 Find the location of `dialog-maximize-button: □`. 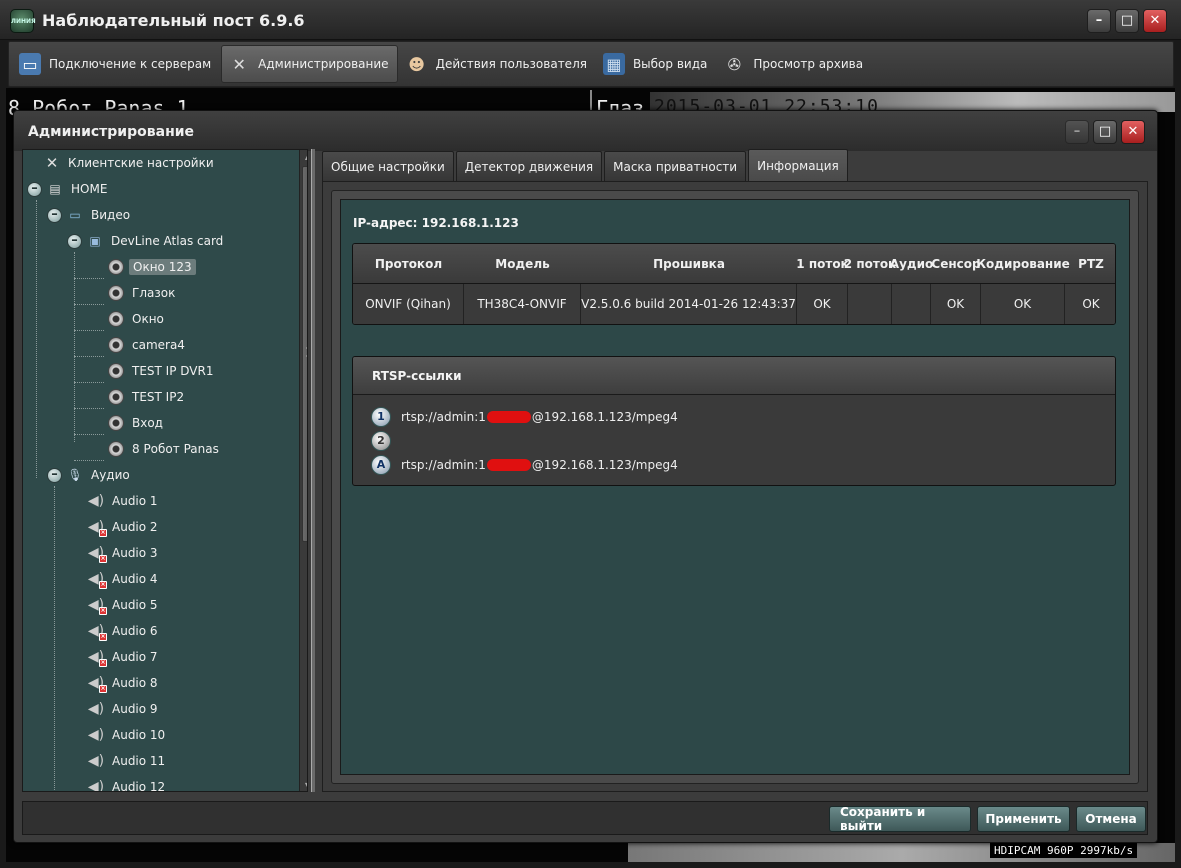

dialog-maximize-button: □ is located at coordinates (1105, 132).